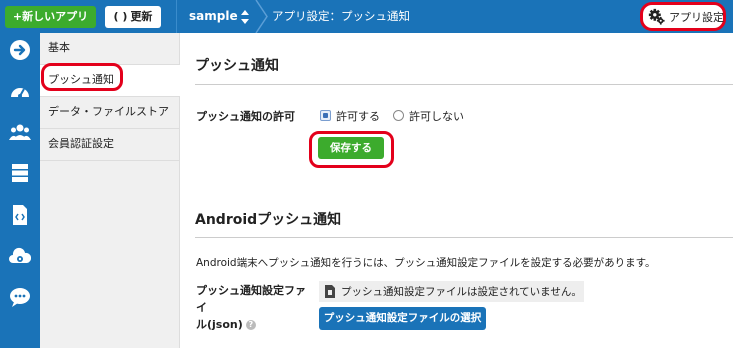  Describe the element at coordinates (110, 49) in the screenshot. I see `submenu-item-basic: 基本` at that location.